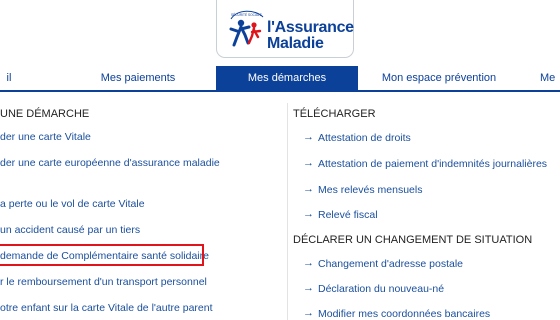 The height and width of the screenshot is (320, 560). What do you see at coordinates (45, 137) in the screenshot?
I see `link-demander-carte-vitale: der une carte Vitale` at bounding box center [45, 137].